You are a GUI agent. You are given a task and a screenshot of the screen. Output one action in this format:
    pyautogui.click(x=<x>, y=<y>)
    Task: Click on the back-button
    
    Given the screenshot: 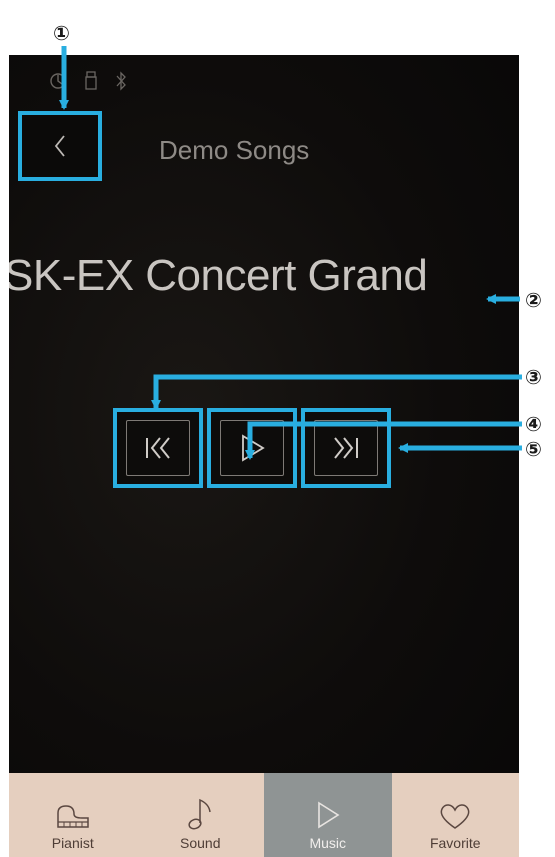 What is the action you would take?
    pyautogui.click(x=60, y=146)
    